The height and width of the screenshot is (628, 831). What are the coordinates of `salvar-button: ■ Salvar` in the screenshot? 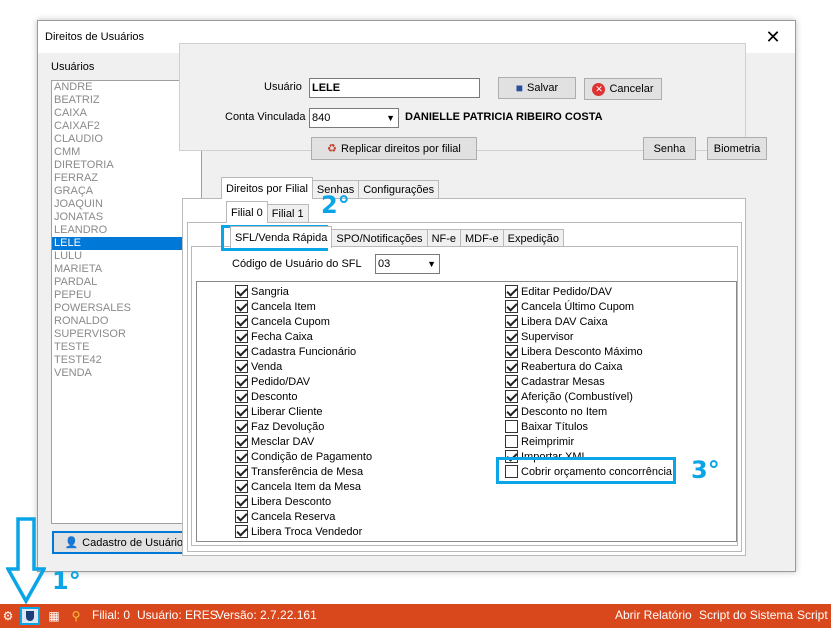 It's located at (537, 88).